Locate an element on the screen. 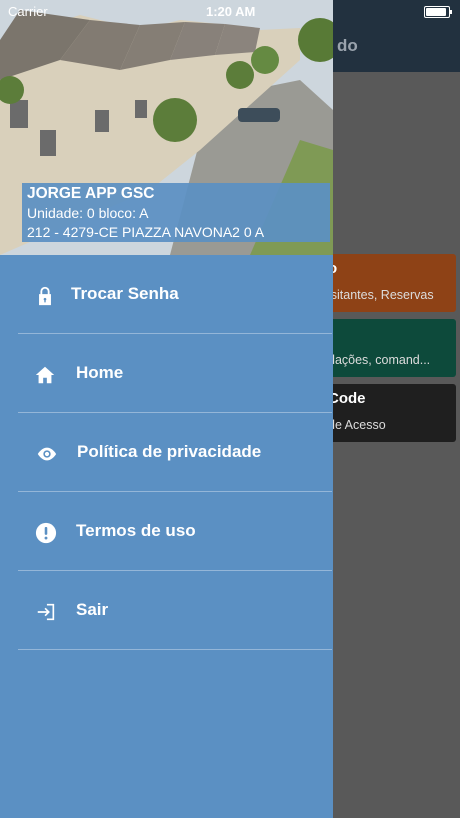 The image size is (460, 818). status-bar: Carrier 1:20 AM is located at coordinates (230, 11).